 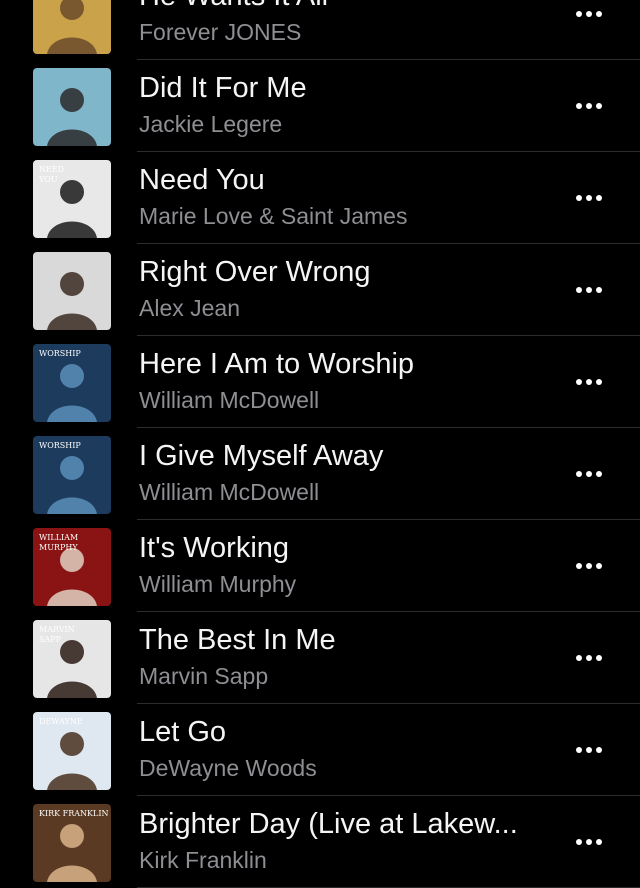 I want to click on artwork-text: YOU, so click(x=48, y=179).